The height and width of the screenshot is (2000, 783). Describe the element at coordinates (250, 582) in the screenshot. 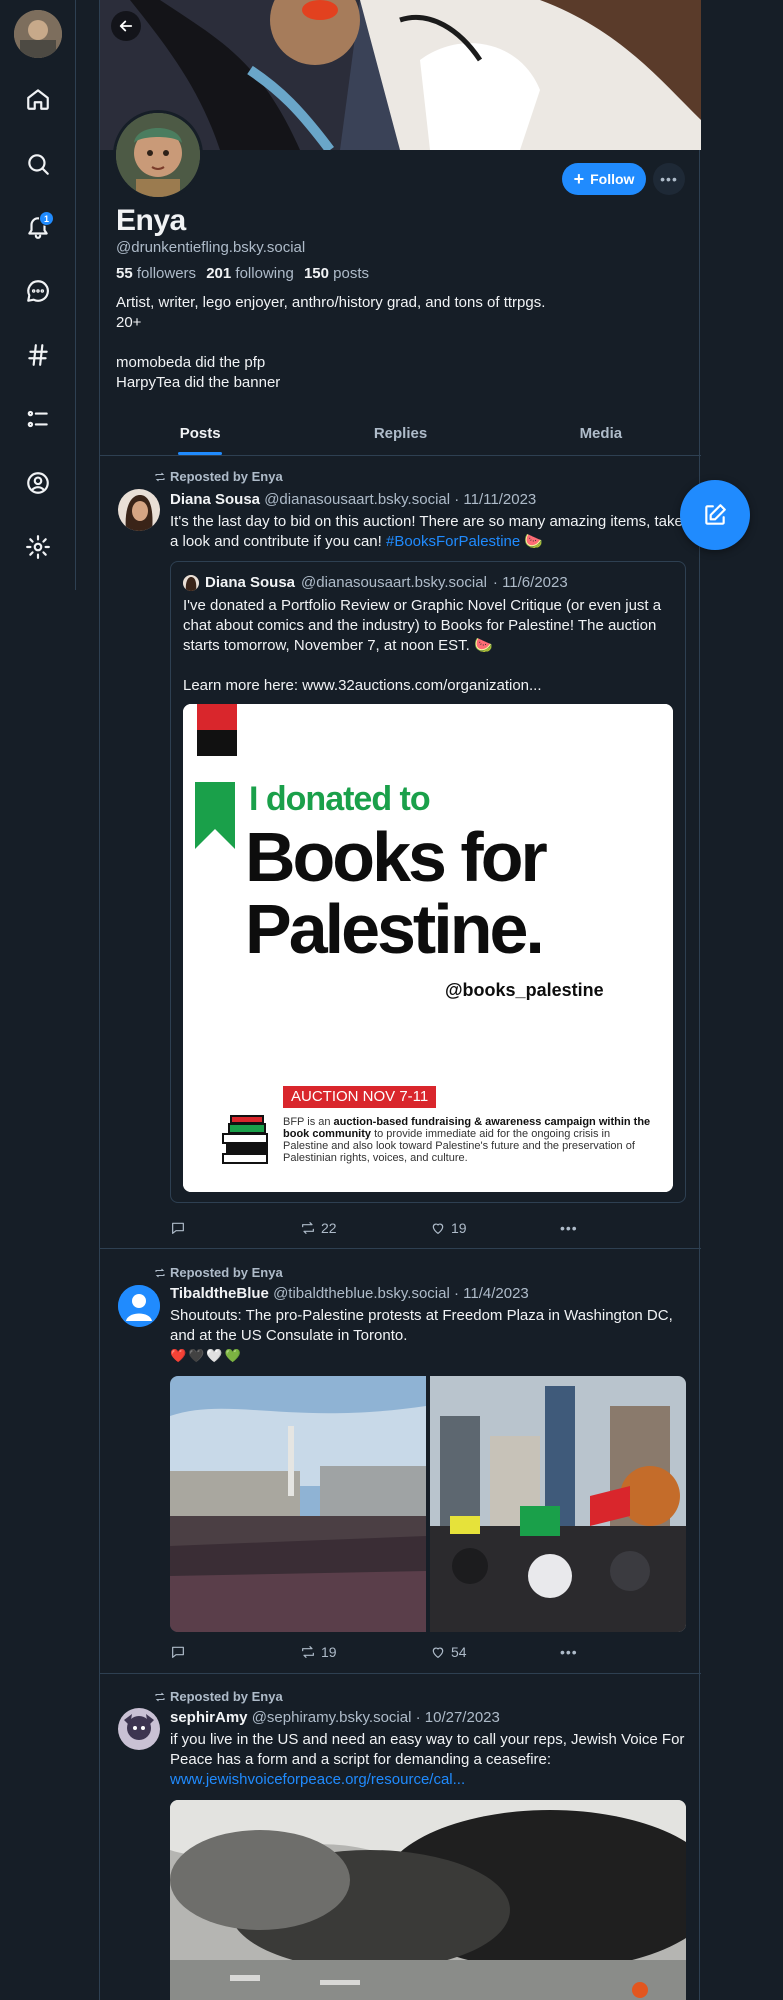

I see `quote-author-name: Diana Sousa` at that location.